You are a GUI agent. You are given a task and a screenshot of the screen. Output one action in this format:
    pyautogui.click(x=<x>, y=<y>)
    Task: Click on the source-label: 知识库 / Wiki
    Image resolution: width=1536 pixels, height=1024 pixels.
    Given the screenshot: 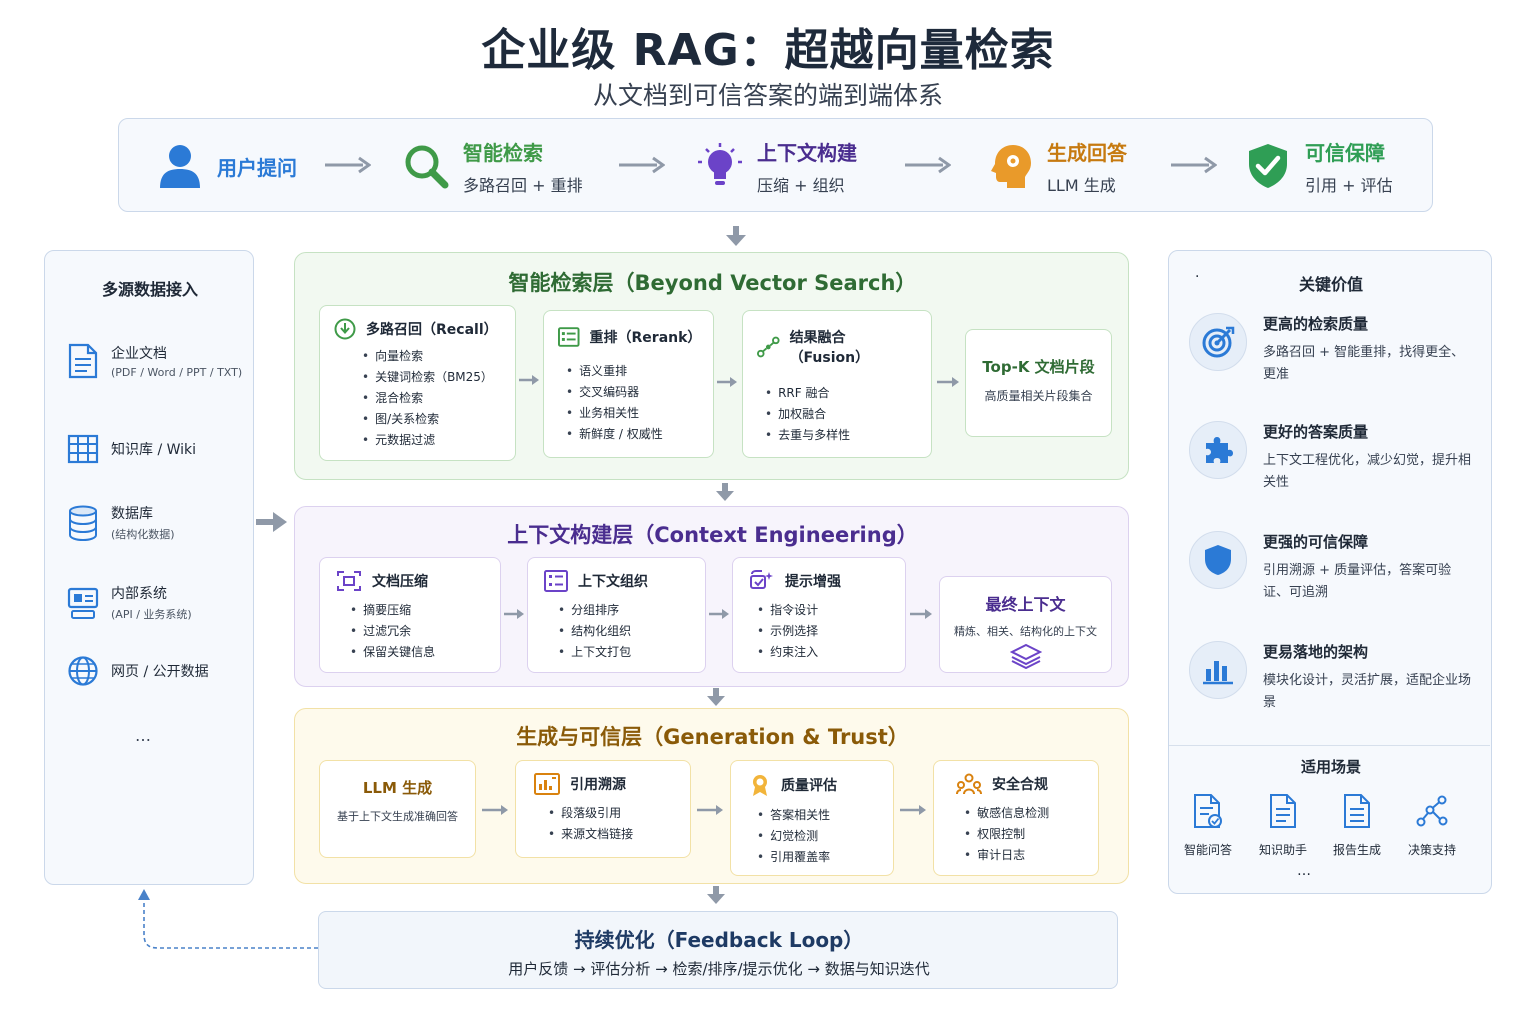 What is the action you would take?
    pyautogui.click(x=154, y=450)
    